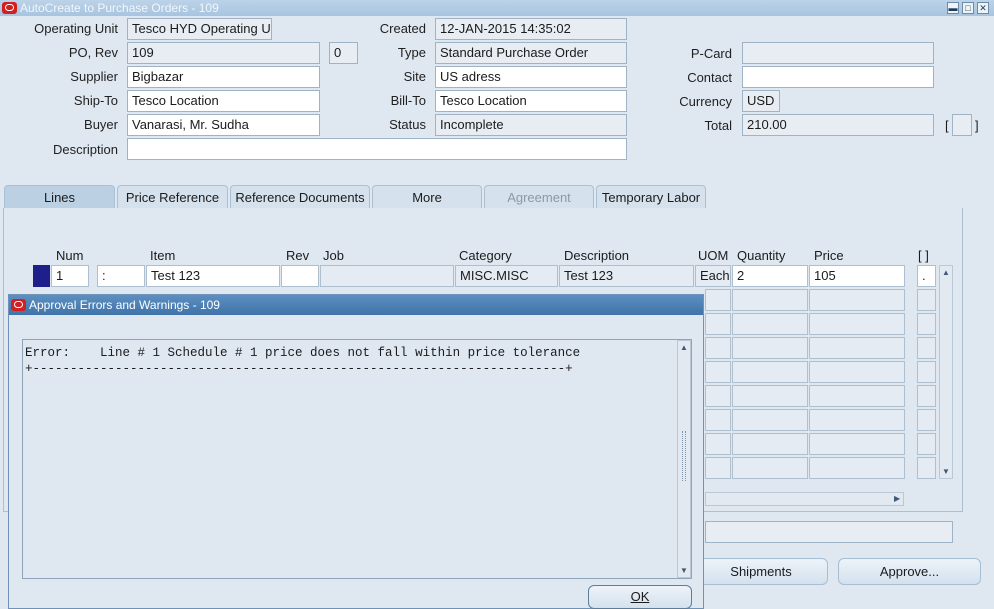  I want to click on operating-unit-field: Tesco HYD Operating U, so click(199, 29).